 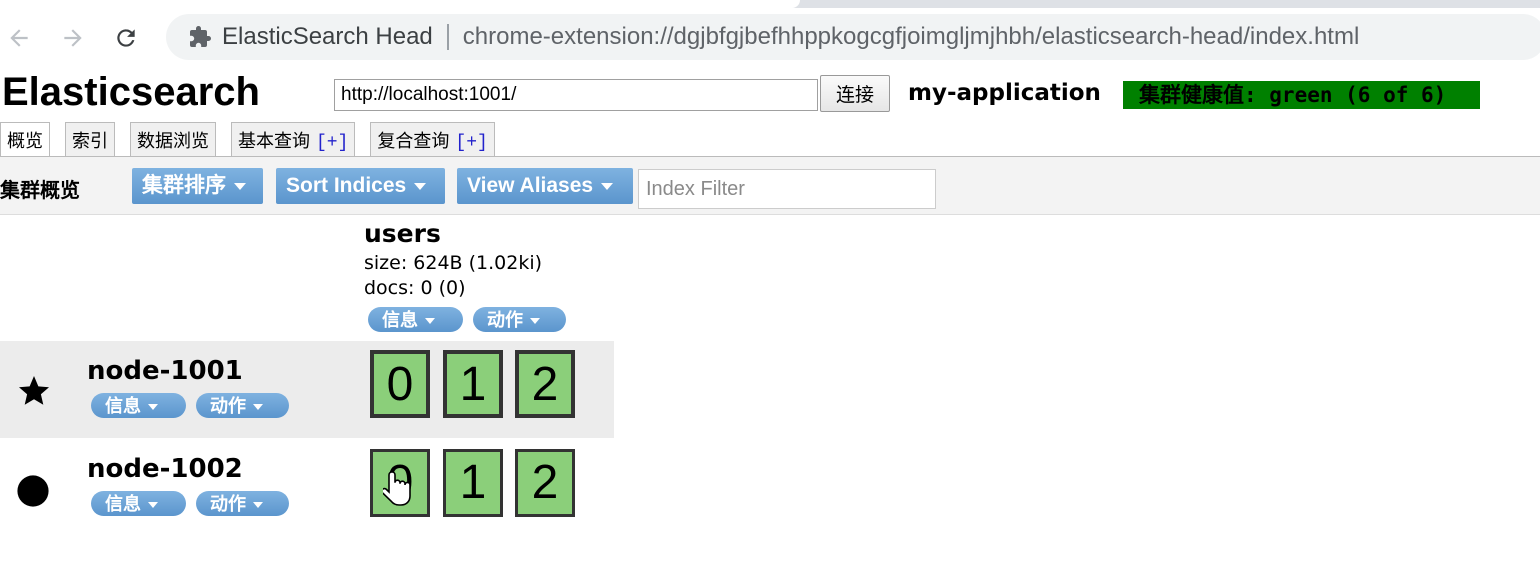 I want to click on address-separator, so click(x=447, y=37).